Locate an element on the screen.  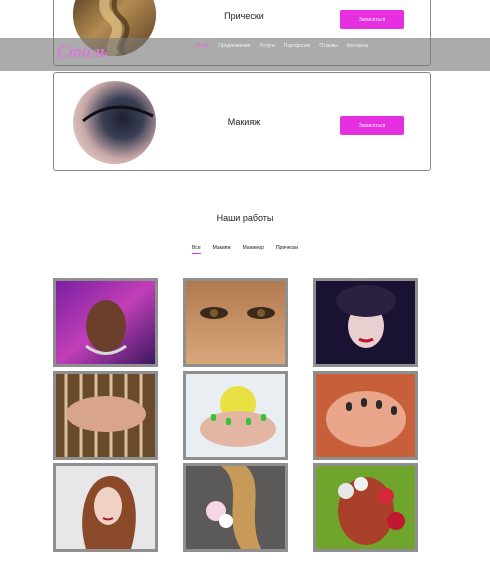
nav-item-about: О нас is located at coordinates (202, 46).